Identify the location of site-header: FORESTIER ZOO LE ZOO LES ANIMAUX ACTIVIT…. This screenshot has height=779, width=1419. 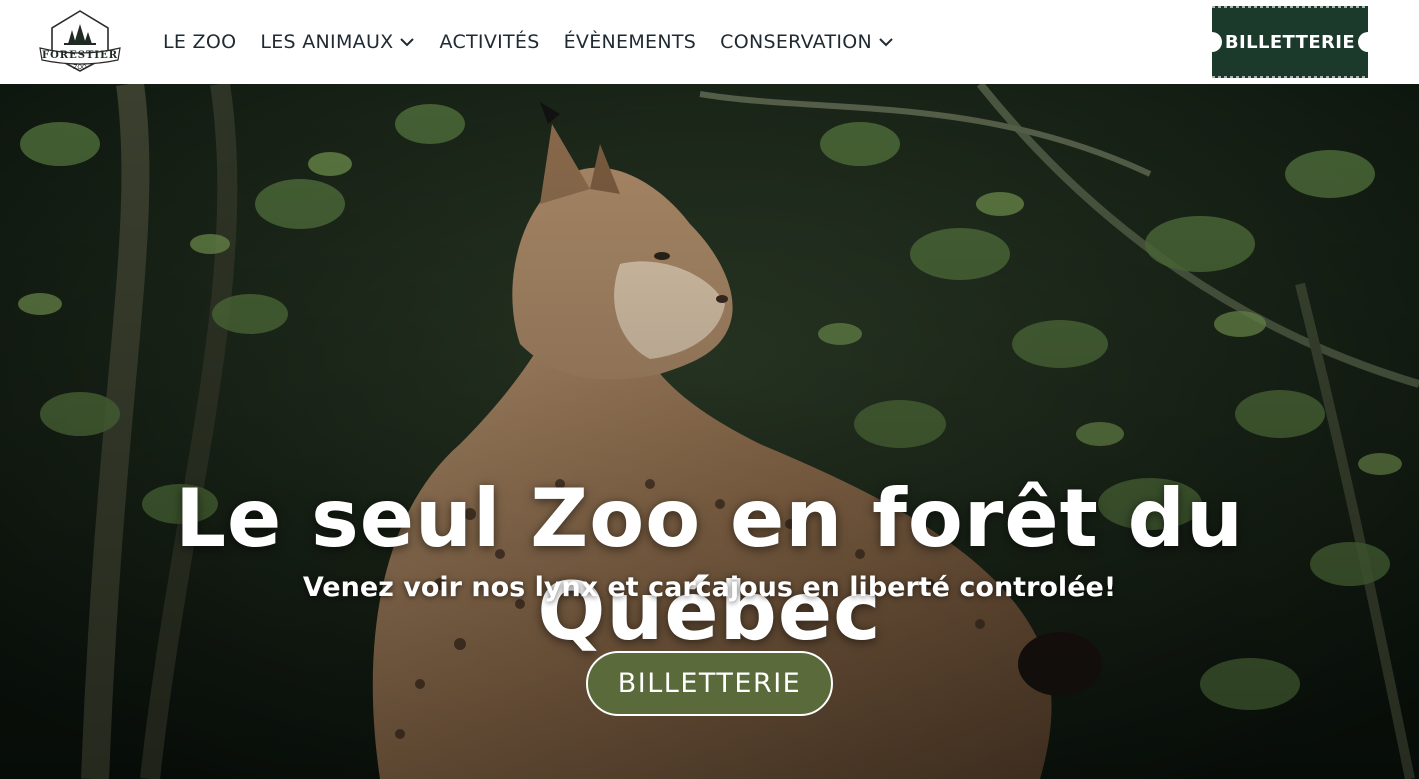
(709, 42).